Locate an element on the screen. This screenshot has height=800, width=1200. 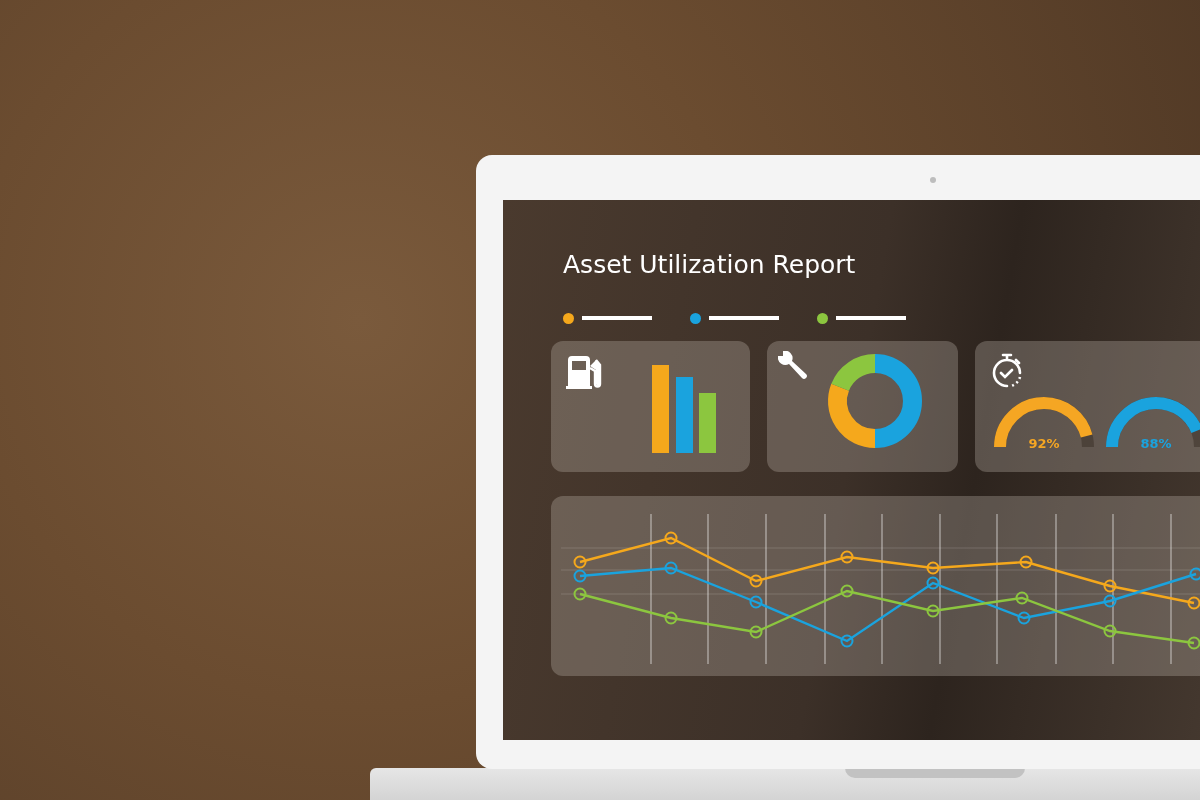
fuel-pump-icon is located at coordinates (584, 372).